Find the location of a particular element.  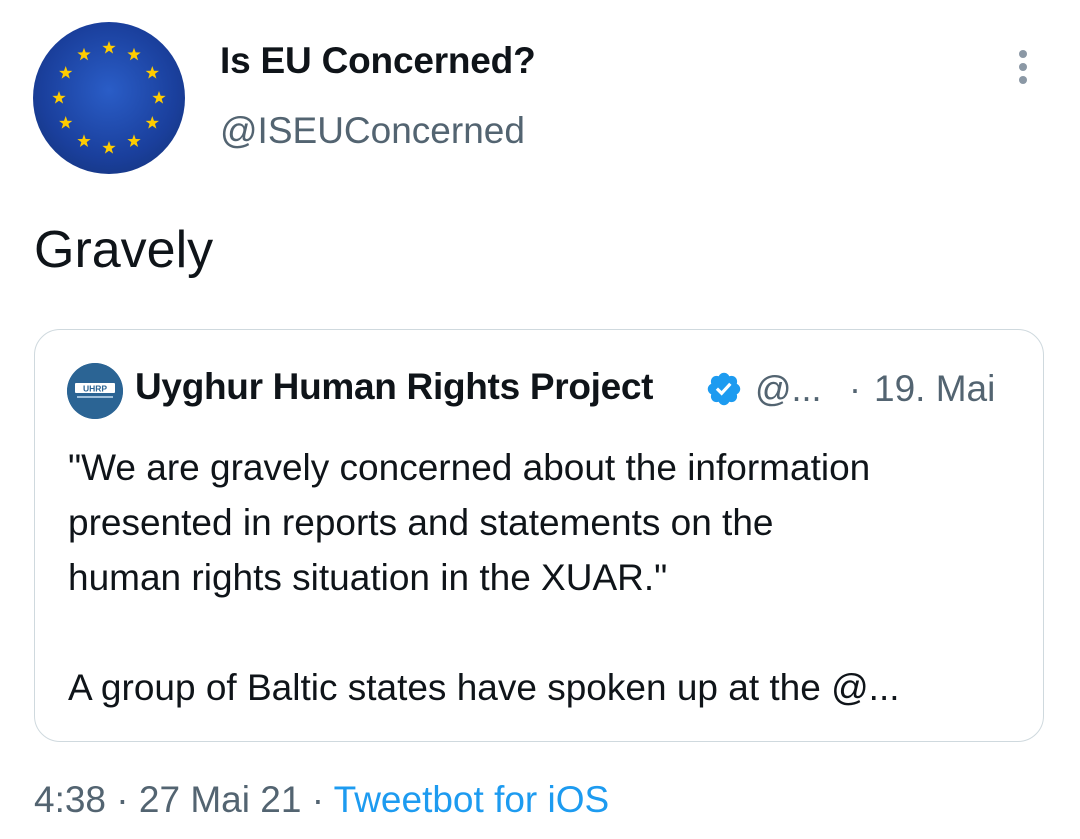

tweet-meta: 4:38 · 27 Mai 21 · Tweetbot for iOS is located at coordinates (321, 800).